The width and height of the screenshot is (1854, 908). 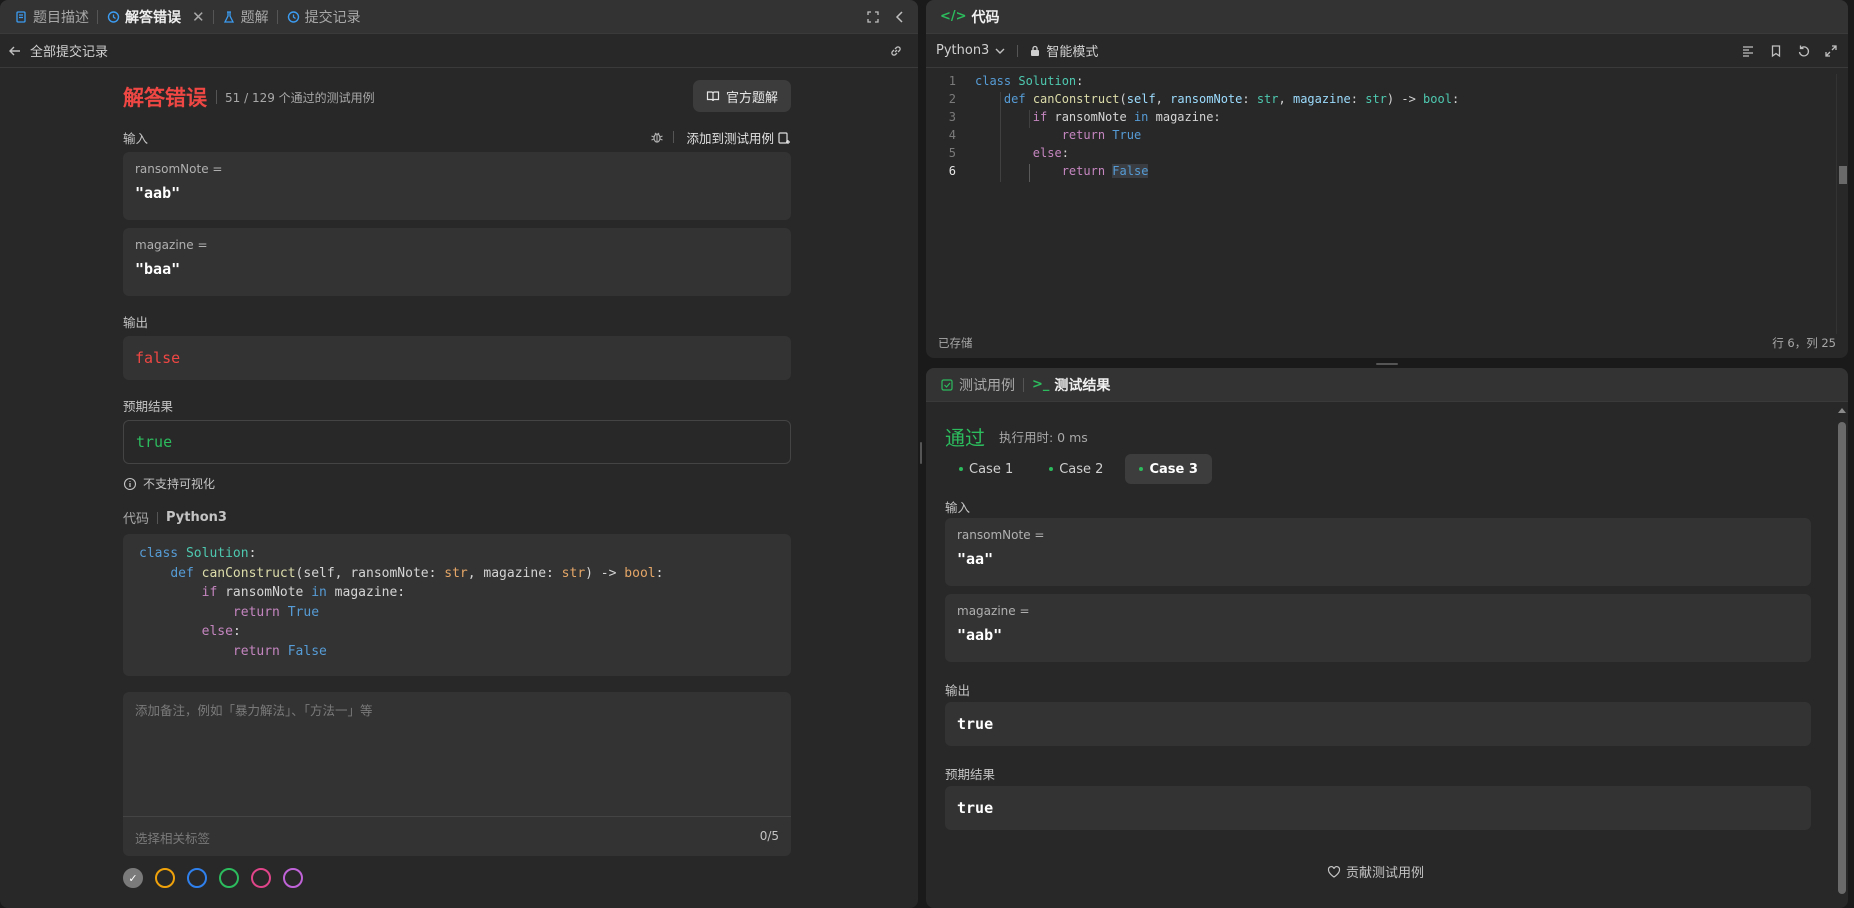 What do you see at coordinates (958, 507) in the screenshot?
I see `result-input-label: 输入` at bounding box center [958, 507].